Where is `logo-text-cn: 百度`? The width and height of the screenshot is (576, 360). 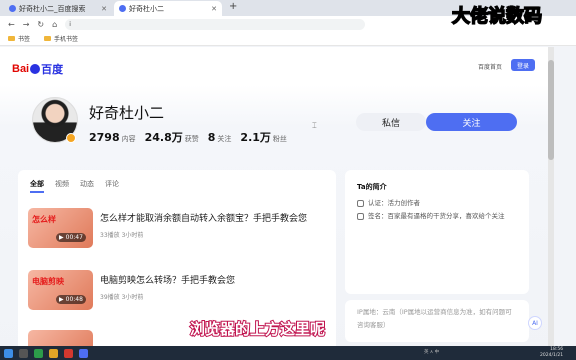
logo-text-cn: 百度 is located at coordinates (52, 70).